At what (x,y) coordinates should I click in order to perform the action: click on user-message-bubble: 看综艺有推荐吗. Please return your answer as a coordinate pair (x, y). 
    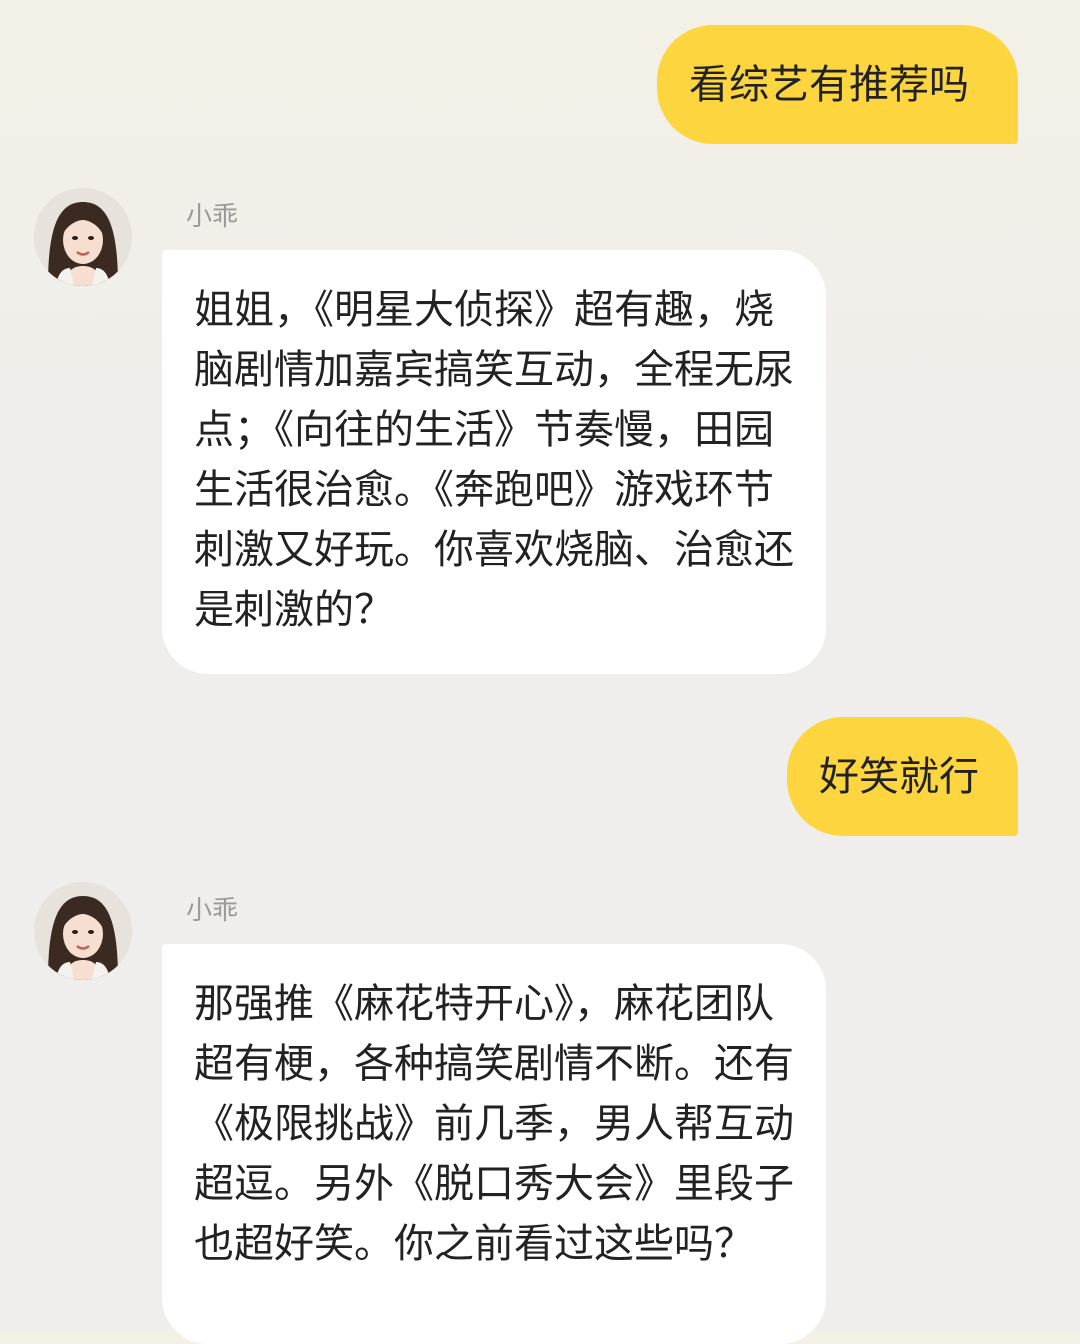
    Looking at the image, I should click on (837, 84).